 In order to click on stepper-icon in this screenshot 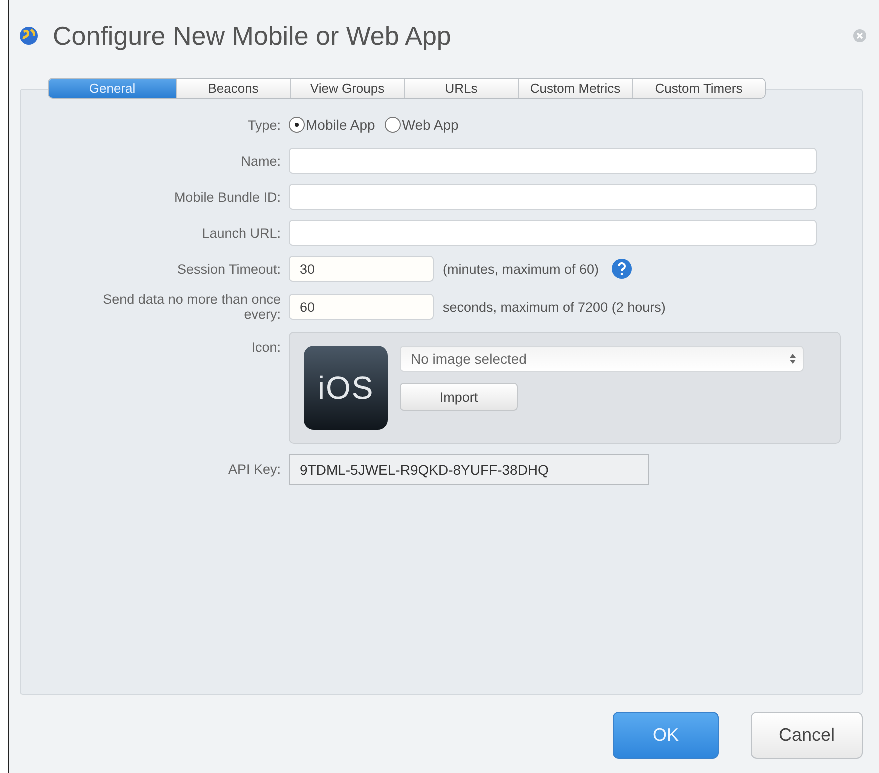, I will do `click(793, 359)`.